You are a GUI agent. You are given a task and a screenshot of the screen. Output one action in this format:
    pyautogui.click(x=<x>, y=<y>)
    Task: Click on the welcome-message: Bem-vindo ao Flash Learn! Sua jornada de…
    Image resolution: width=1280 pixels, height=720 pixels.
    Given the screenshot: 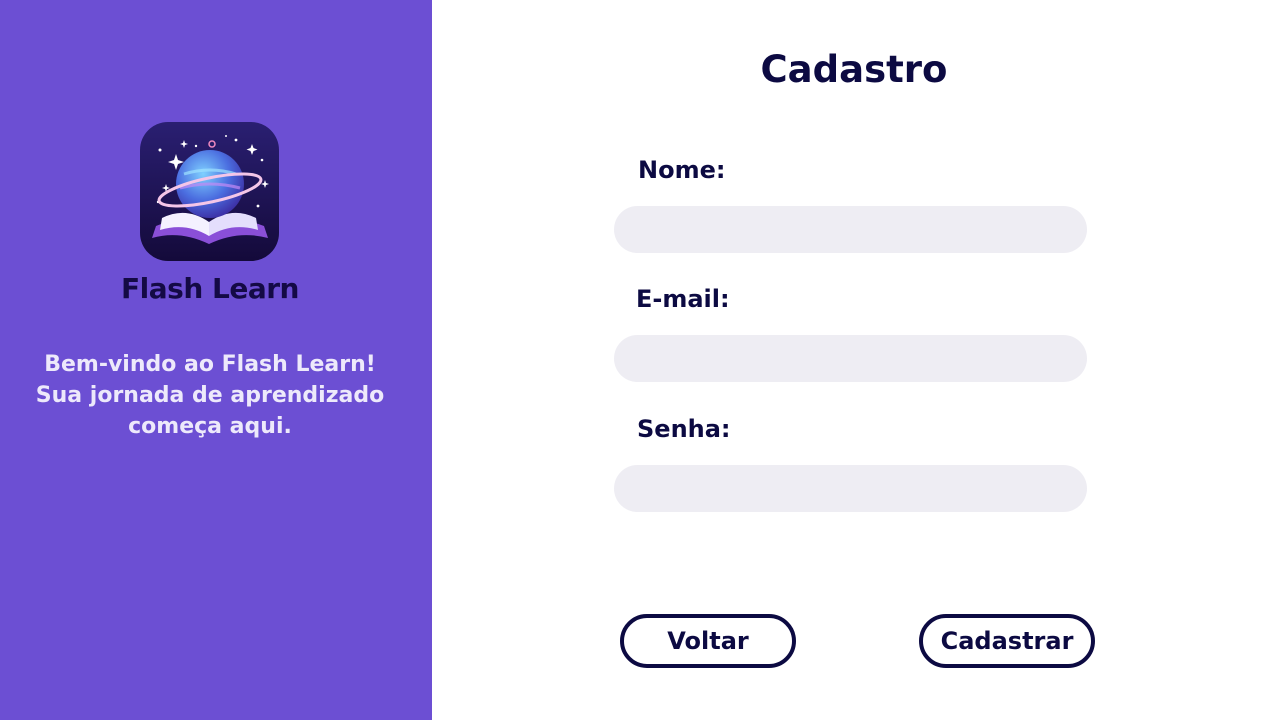 What is the action you would take?
    pyautogui.click(x=210, y=395)
    